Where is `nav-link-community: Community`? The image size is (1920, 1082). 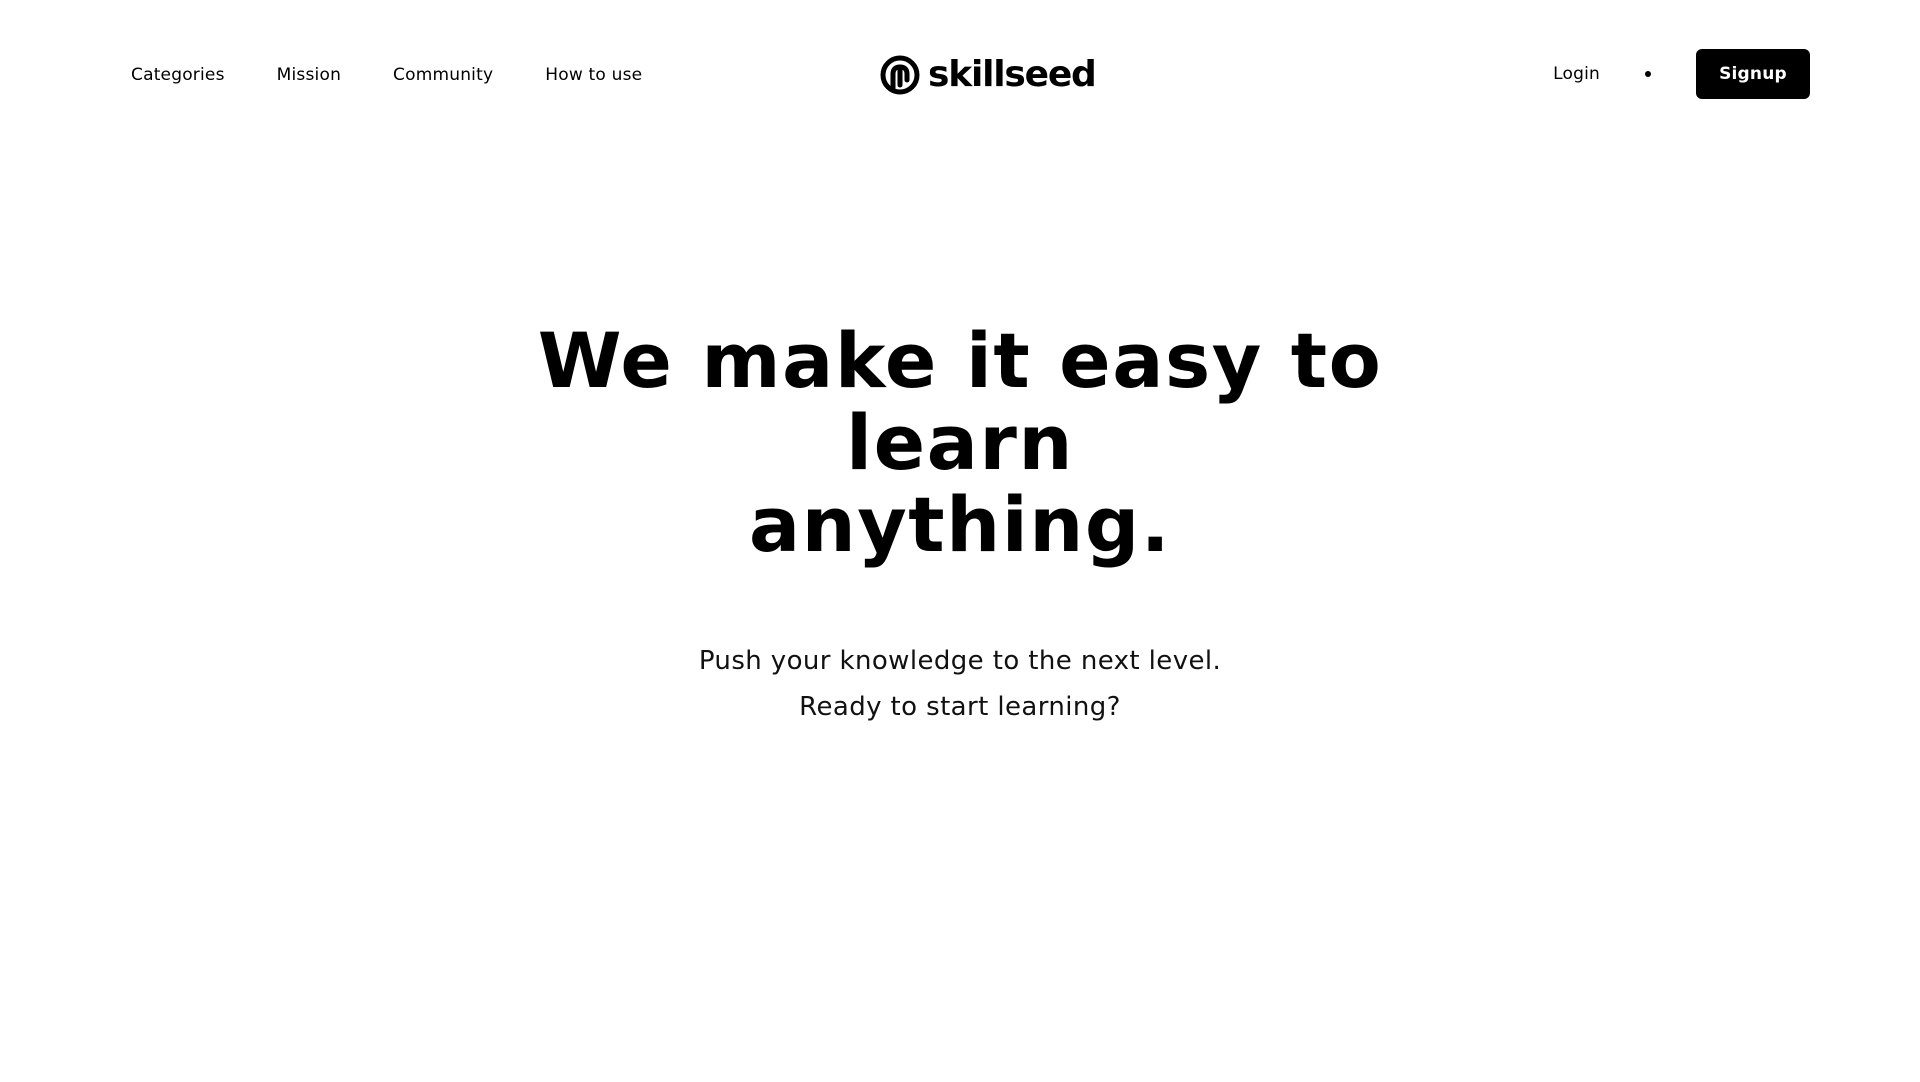
nav-link-community: Community is located at coordinates (443, 75).